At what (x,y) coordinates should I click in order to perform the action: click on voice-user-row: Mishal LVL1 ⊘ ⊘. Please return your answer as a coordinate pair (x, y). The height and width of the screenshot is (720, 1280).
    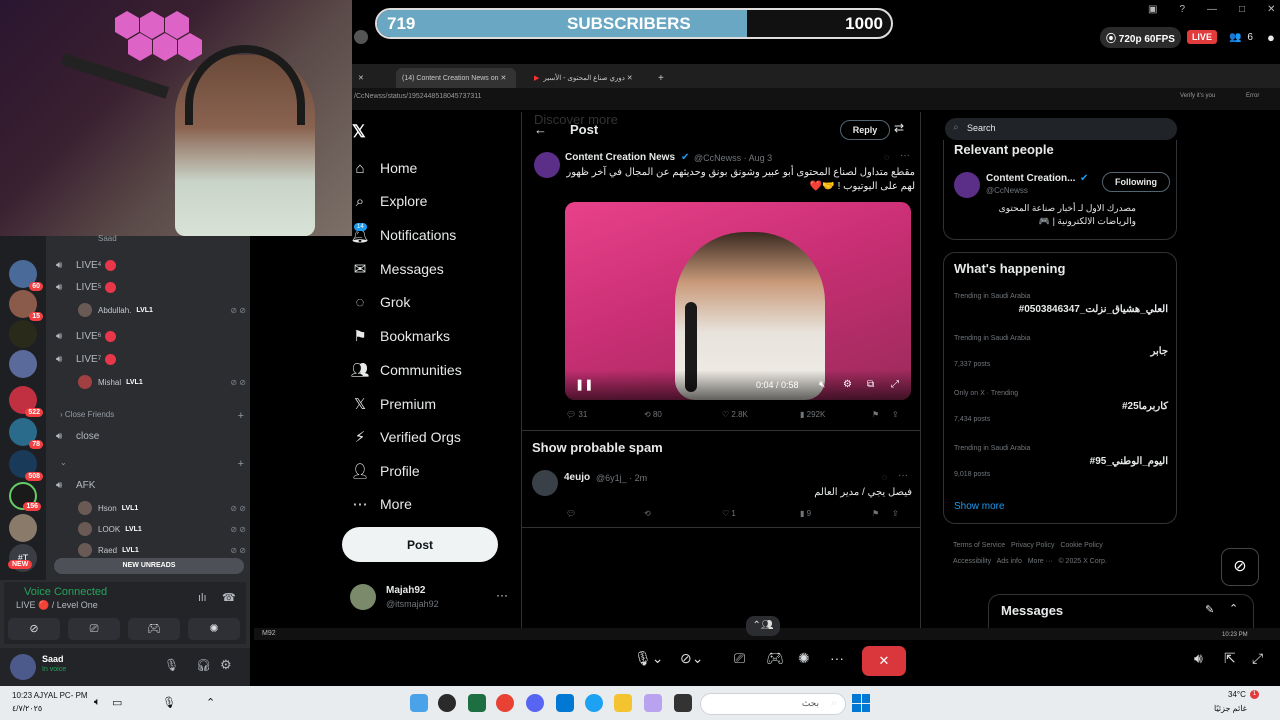
    Looking at the image, I should click on (162, 382).